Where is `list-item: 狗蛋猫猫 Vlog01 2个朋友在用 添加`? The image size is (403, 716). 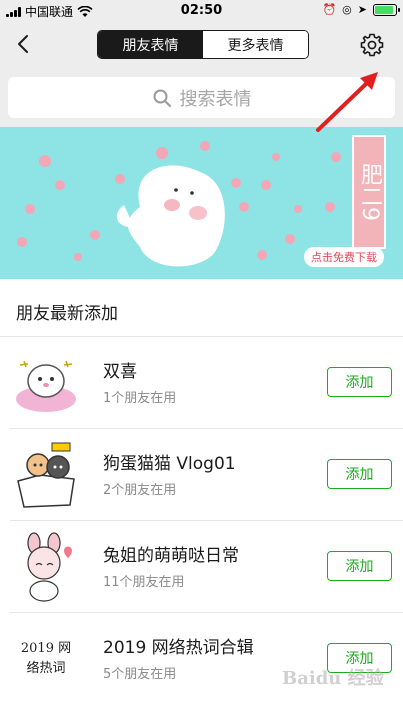
list-item: 狗蛋猫猫 Vlog01 2个朋友在用 添加 is located at coordinates (201, 475).